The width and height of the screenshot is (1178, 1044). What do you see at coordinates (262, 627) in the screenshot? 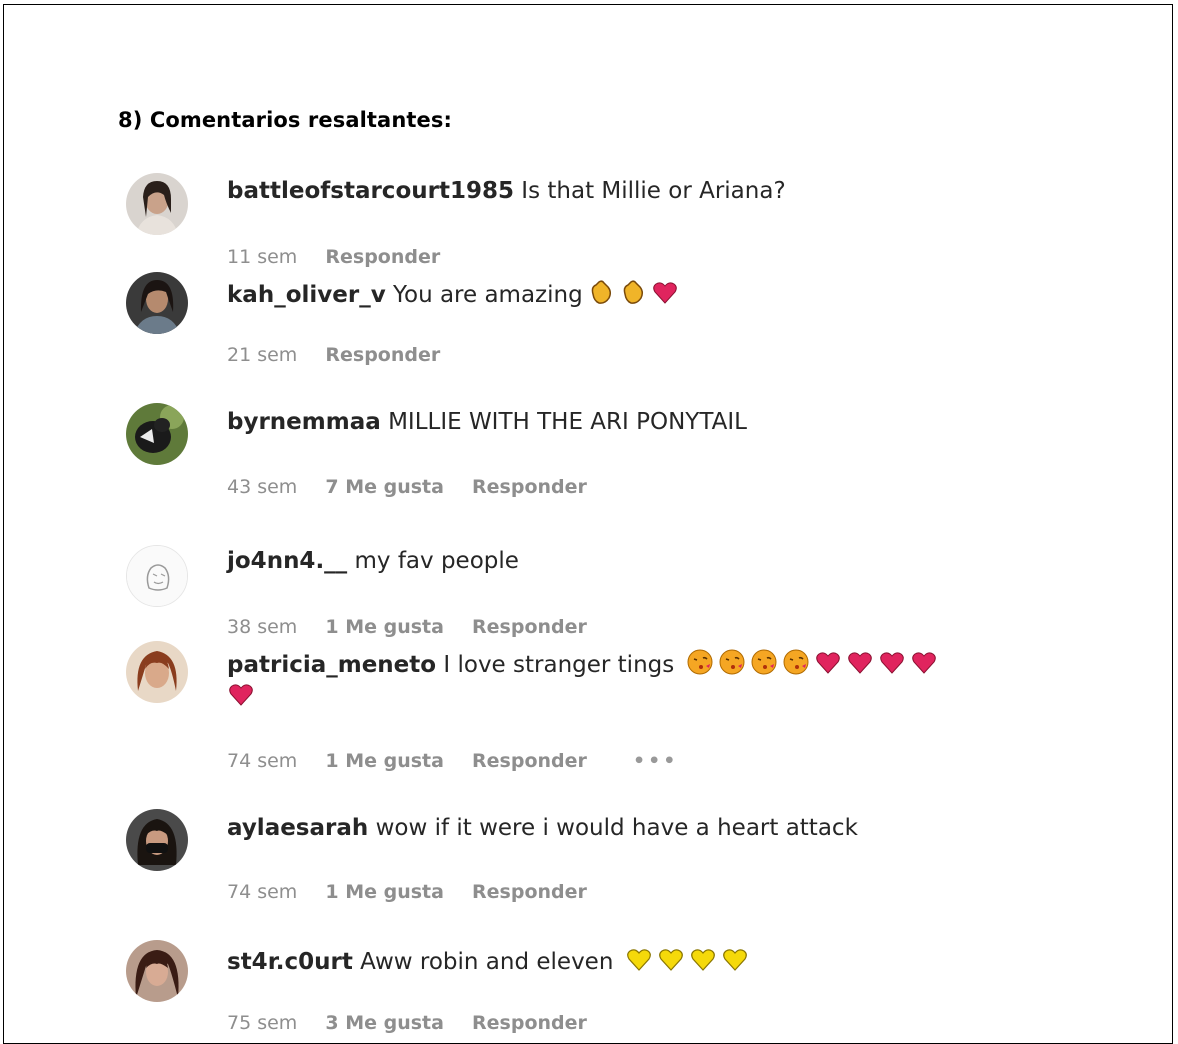
I see `comment-time: 38 sem` at bounding box center [262, 627].